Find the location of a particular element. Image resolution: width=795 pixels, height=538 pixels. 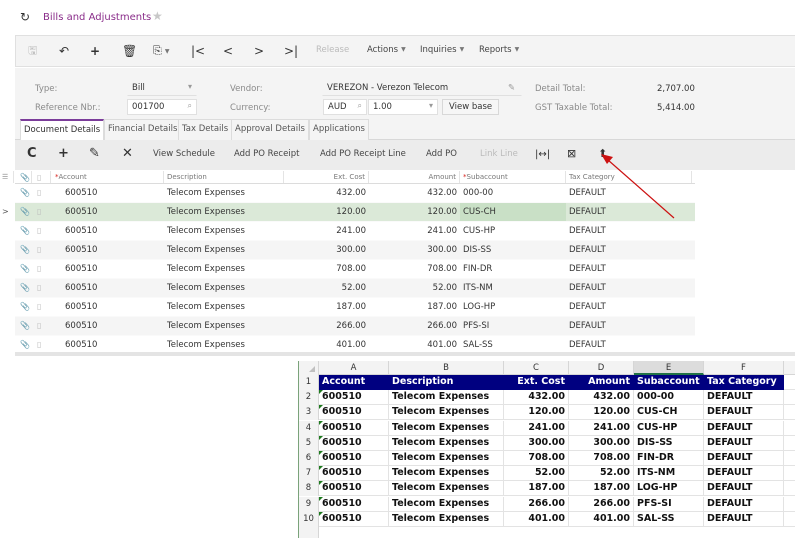

column-header-ext-cost: Ext. Cost is located at coordinates (326, 177).